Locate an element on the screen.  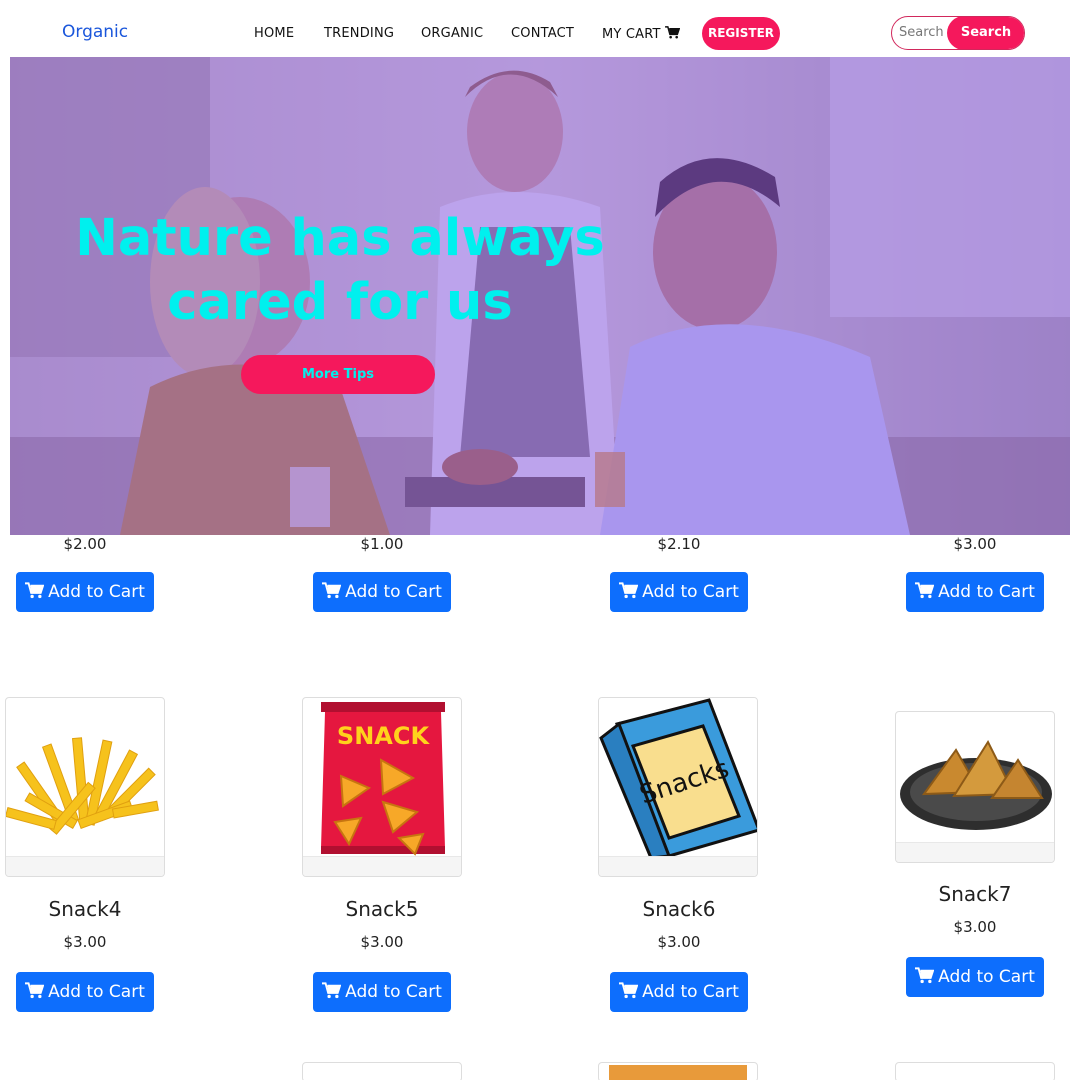
search-form: Search is located at coordinates (958, 33).